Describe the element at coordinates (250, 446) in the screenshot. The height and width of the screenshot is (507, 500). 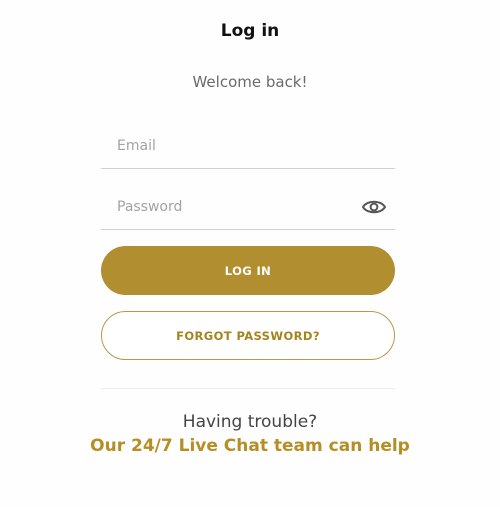
I see `live-chat-link: Our 24/7 Live Chat team can help` at that location.